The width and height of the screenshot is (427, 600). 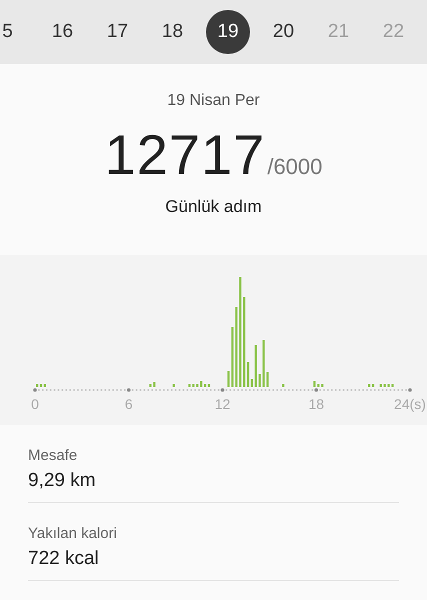 I want to click on step-count: 12717, so click(x=185, y=154).